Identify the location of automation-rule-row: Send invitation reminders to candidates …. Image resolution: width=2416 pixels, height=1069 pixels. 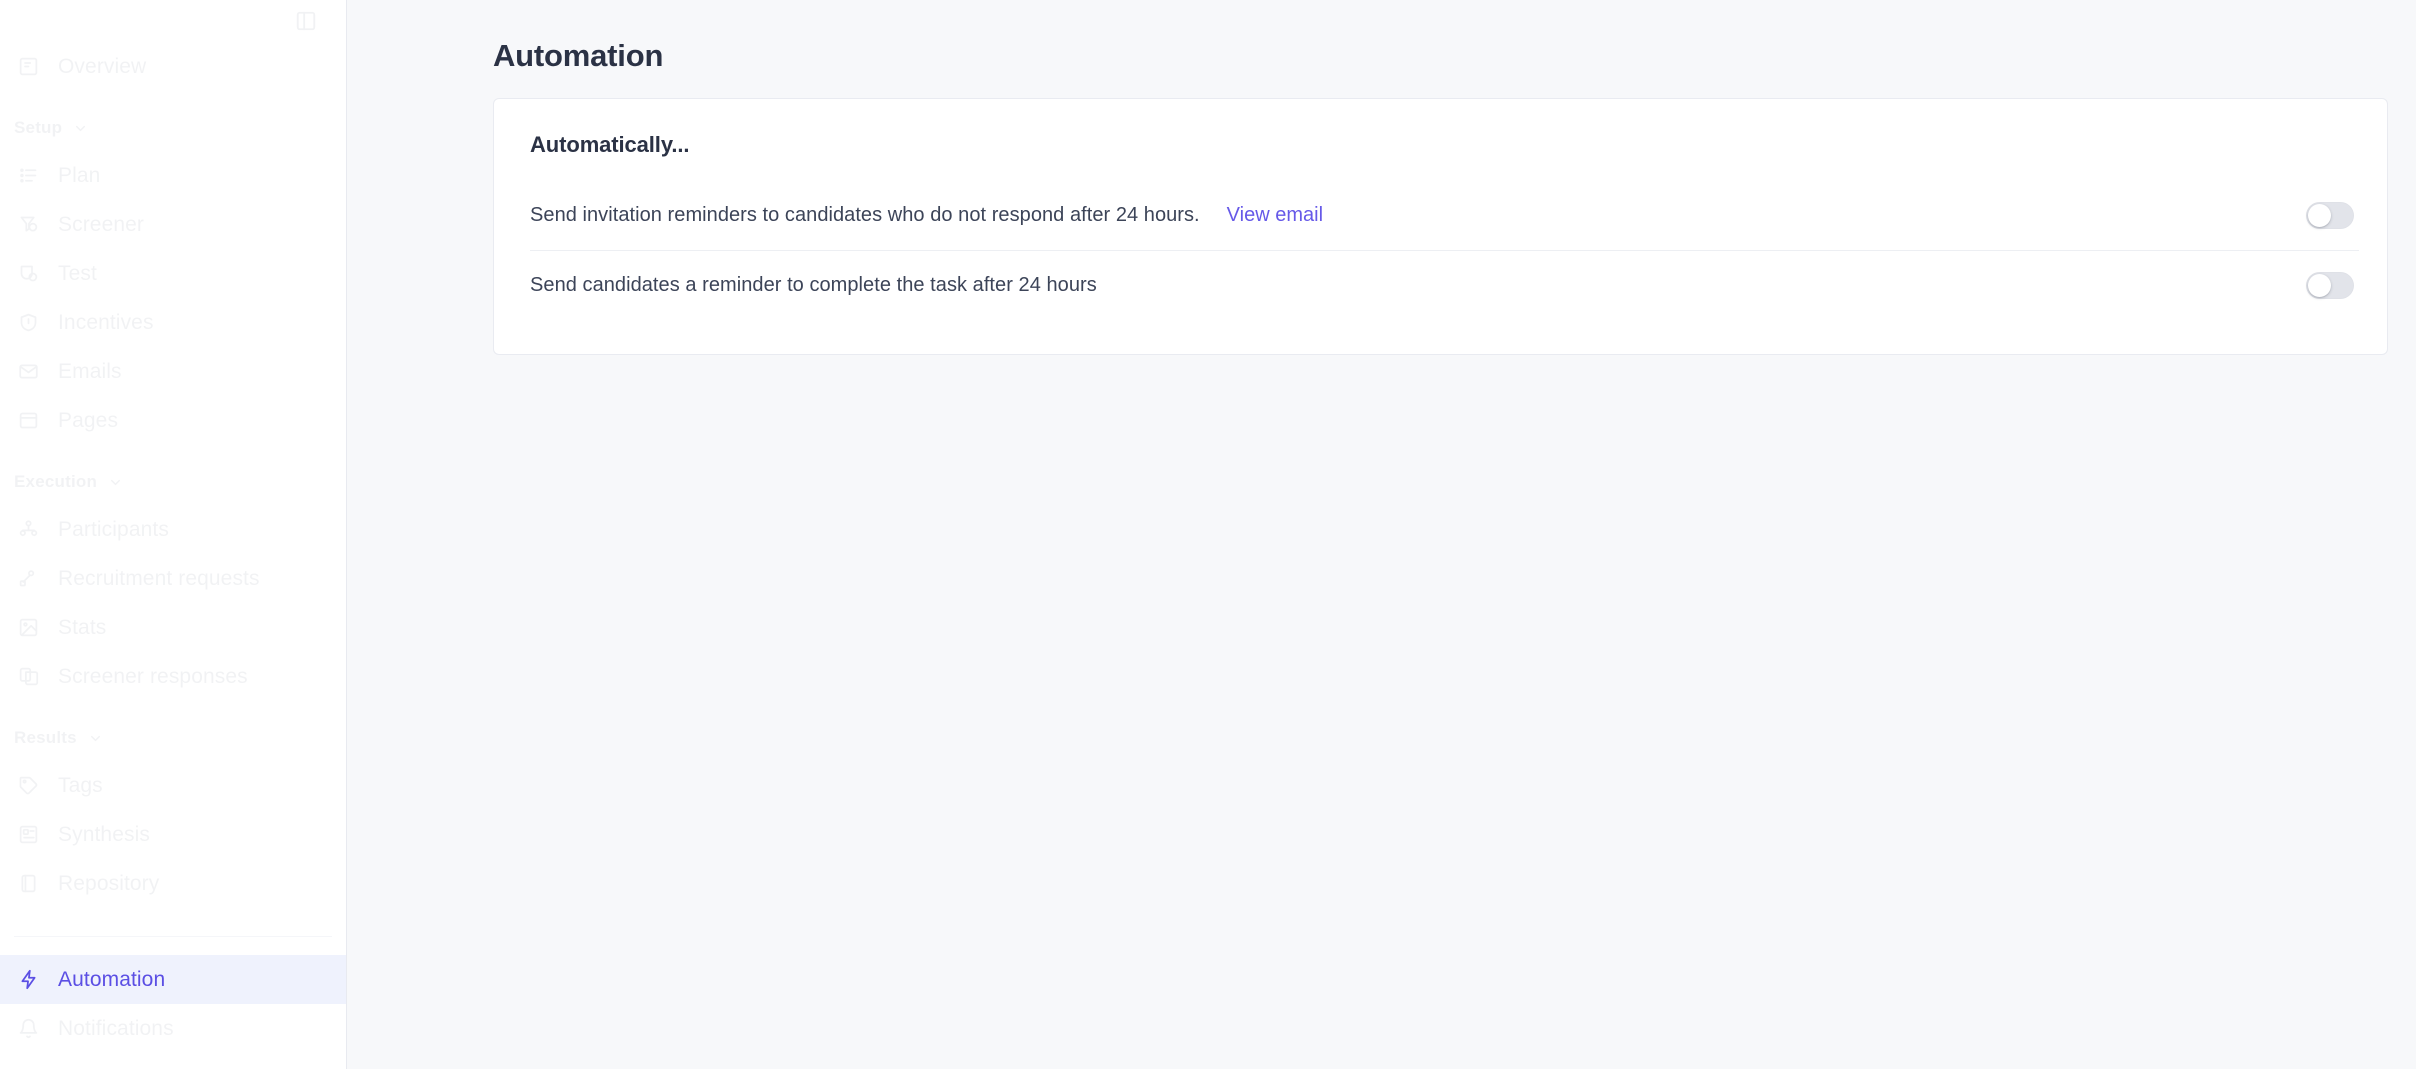
(1440, 215).